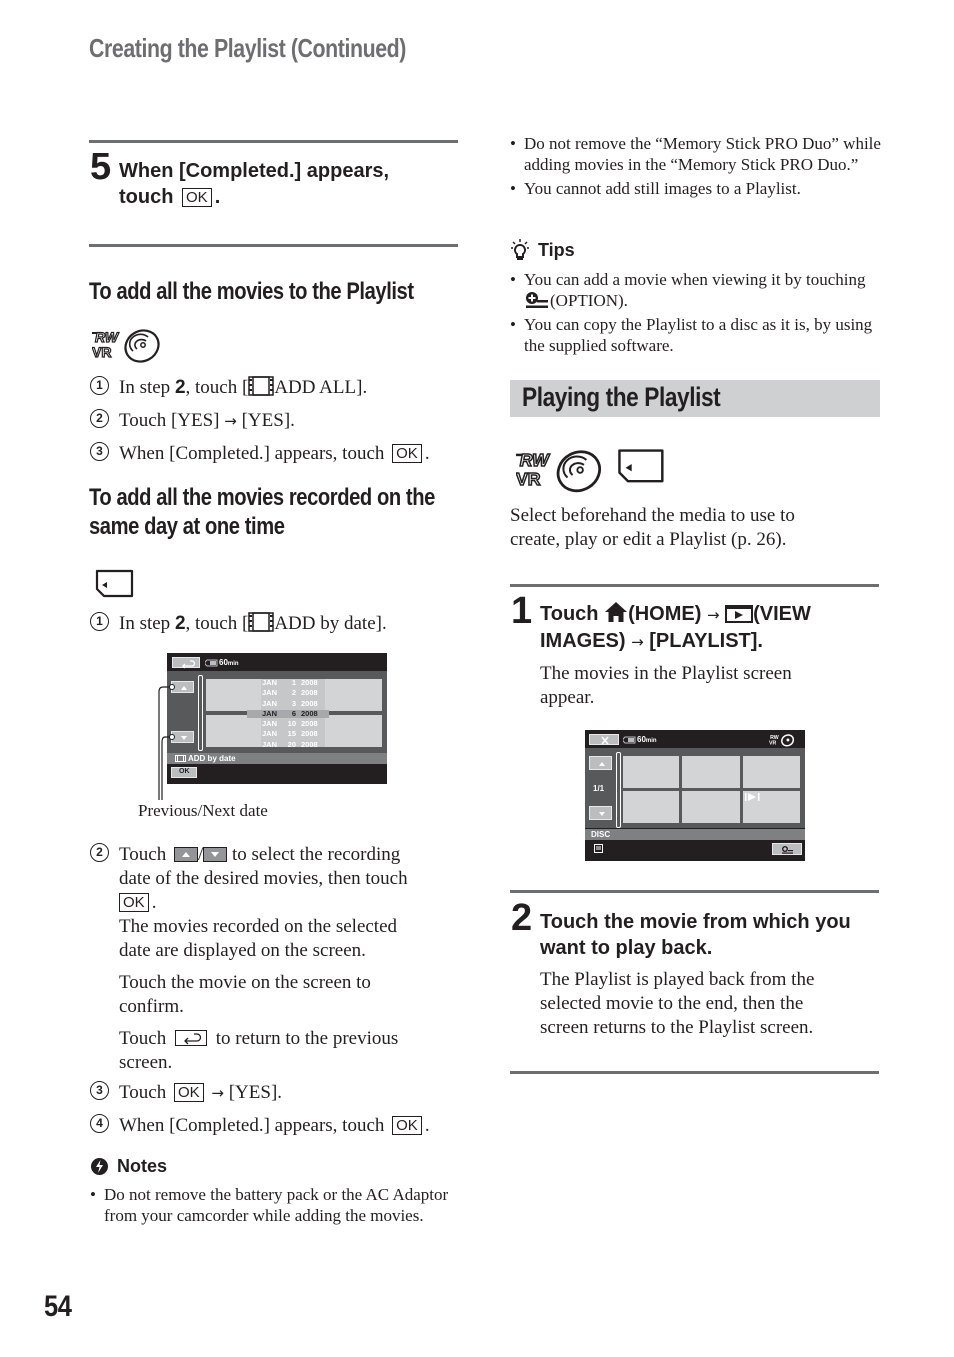 The height and width of the screenshot is (1357, 954). What do you see at coordinates (99, 1166) in the screenshot?
I see `notes-icon` at bounding box center [99, 1166].